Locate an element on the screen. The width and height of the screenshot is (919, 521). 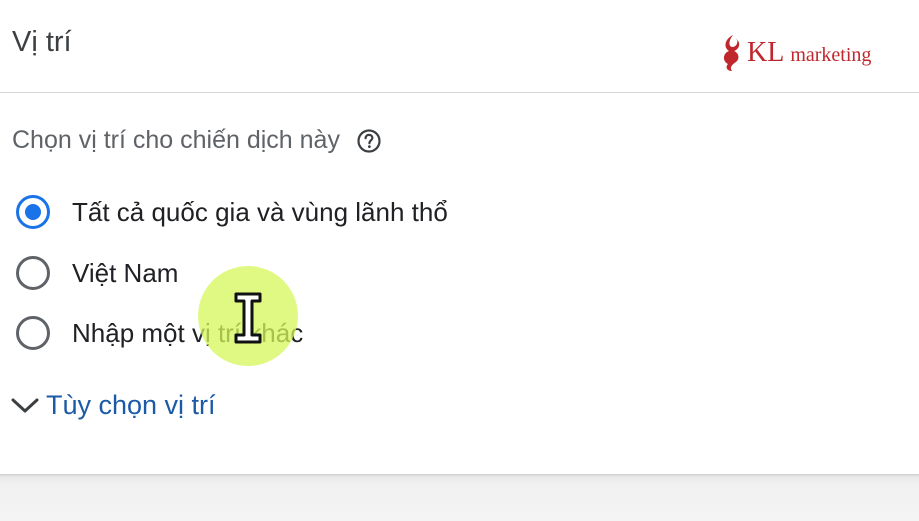
logo-kl-text: KL is located at coordinates (766, 52).